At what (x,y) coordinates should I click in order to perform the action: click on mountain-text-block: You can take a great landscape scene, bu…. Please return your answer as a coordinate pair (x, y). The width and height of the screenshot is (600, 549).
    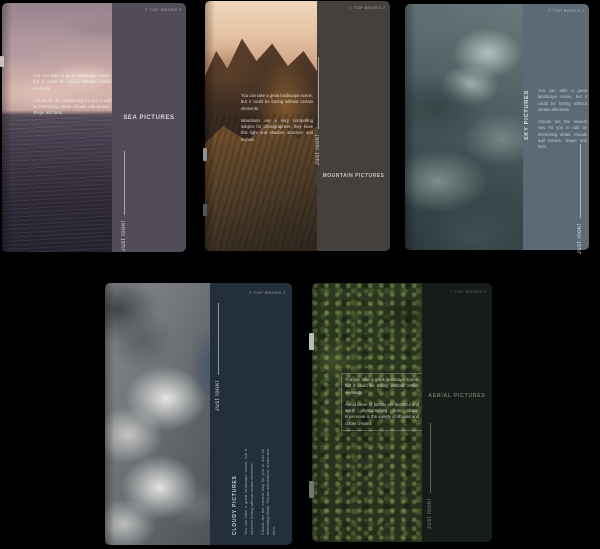
    Looking at the image, I should click on (279, 121).